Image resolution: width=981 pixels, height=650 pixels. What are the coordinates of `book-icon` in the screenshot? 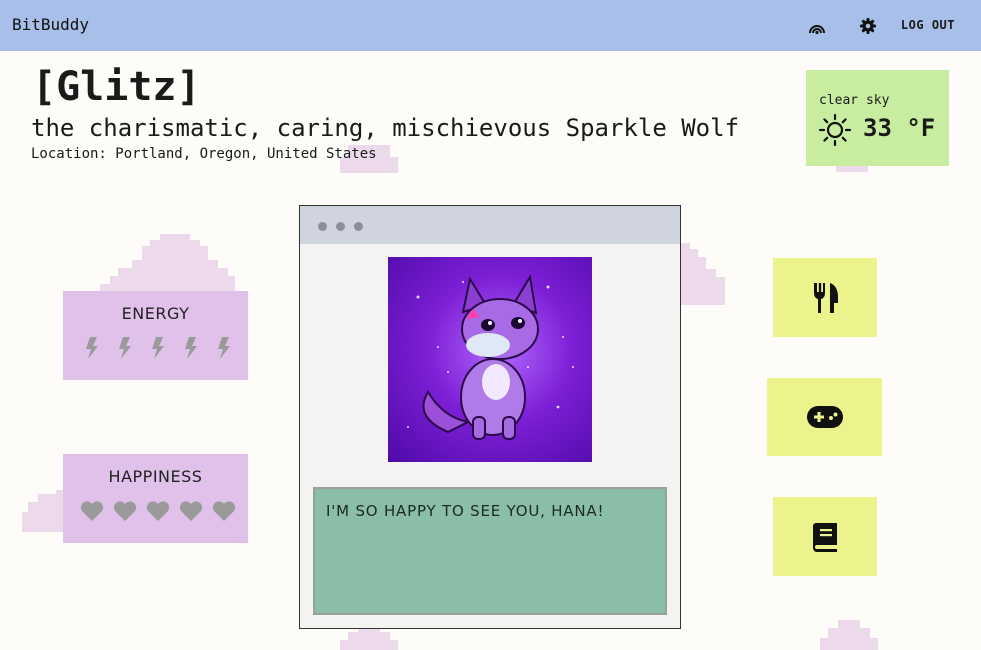 It's located at (825, 537).